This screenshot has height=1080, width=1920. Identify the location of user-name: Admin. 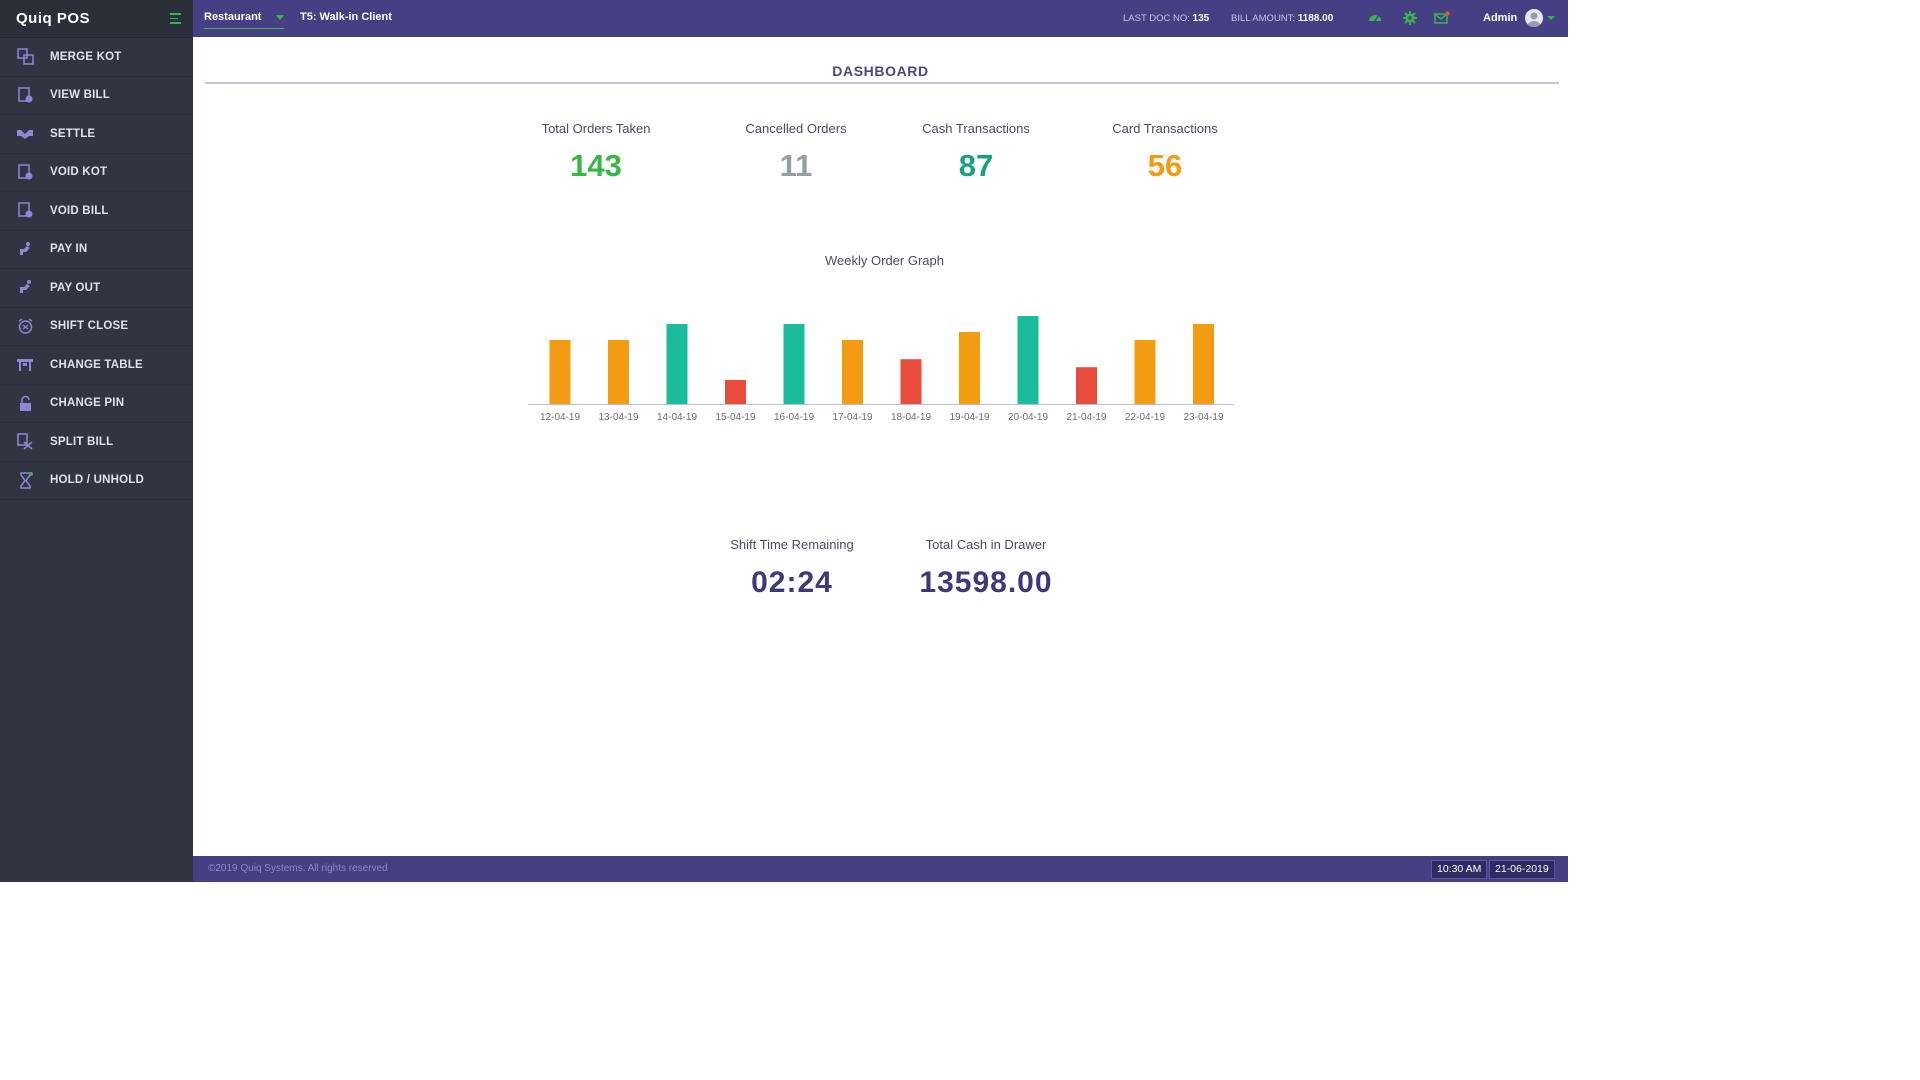
(1500, 18).